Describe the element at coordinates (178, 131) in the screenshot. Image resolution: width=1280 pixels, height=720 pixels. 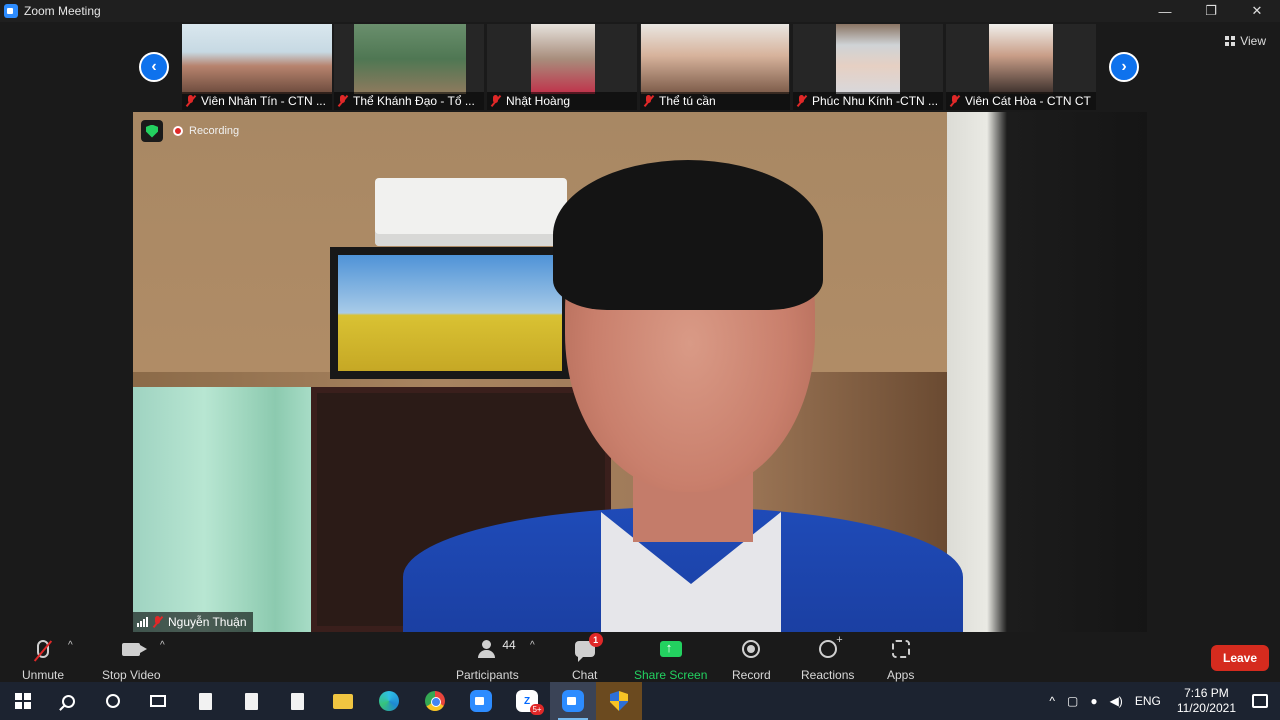
I see `recording-dot-icon` at that location.